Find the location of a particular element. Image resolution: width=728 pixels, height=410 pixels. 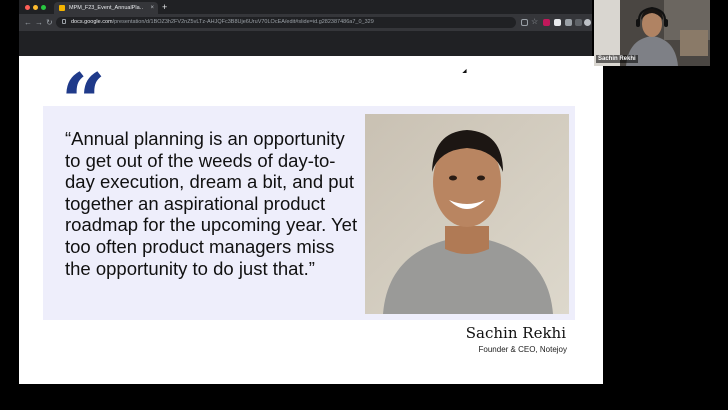

share-icon is located at coordinates (524, 22).